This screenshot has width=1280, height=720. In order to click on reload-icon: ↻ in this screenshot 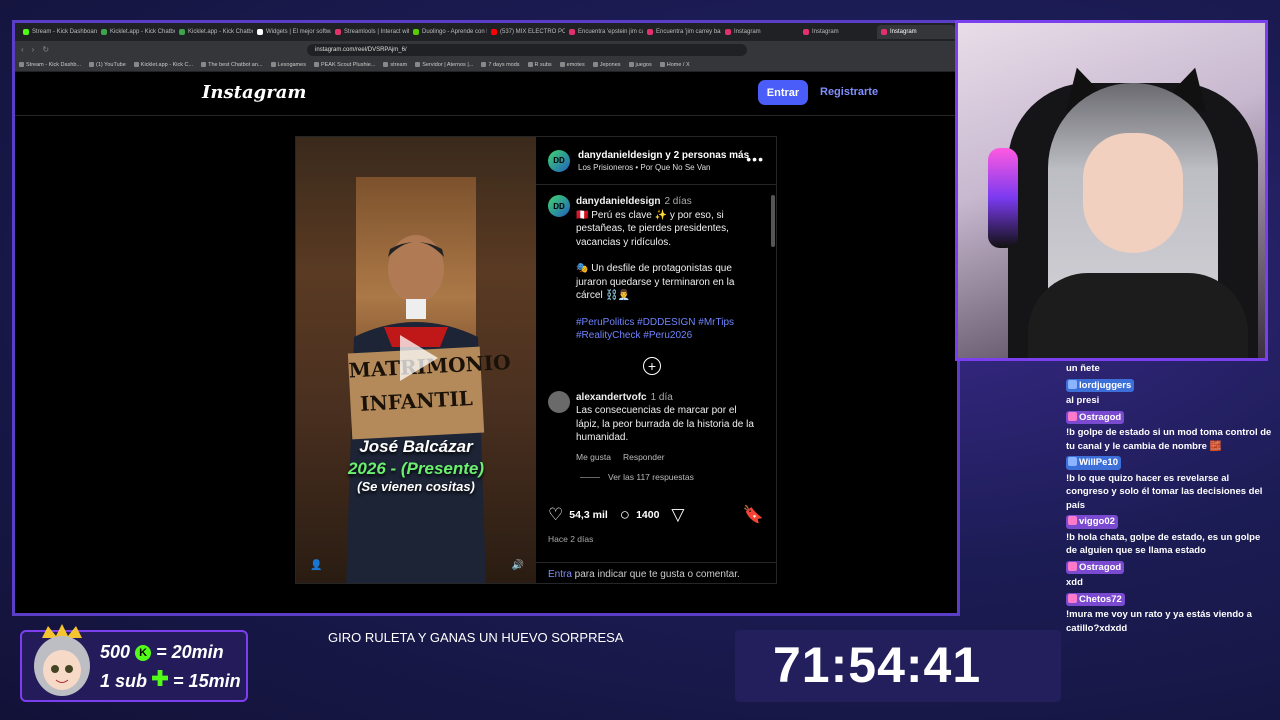, I will do `click(45, 49)`.